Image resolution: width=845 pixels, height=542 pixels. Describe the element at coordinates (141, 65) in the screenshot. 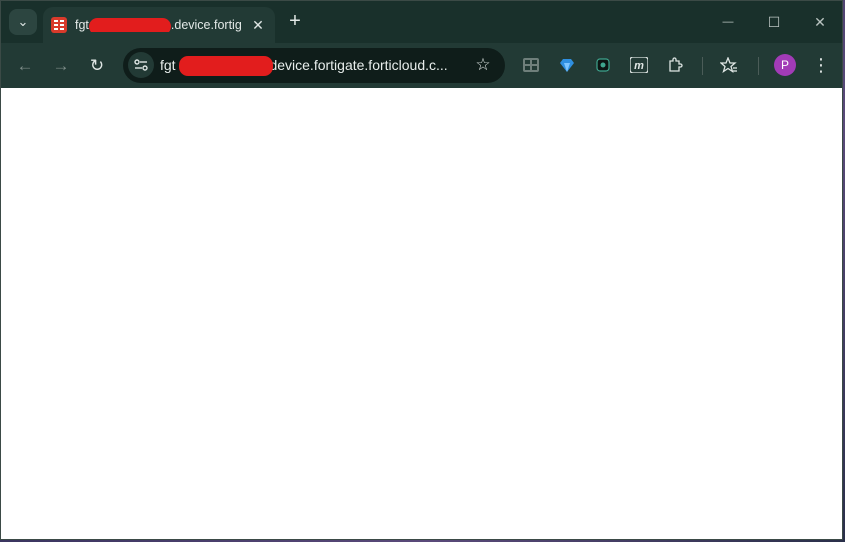

I see `site-settings-icon` at that location.